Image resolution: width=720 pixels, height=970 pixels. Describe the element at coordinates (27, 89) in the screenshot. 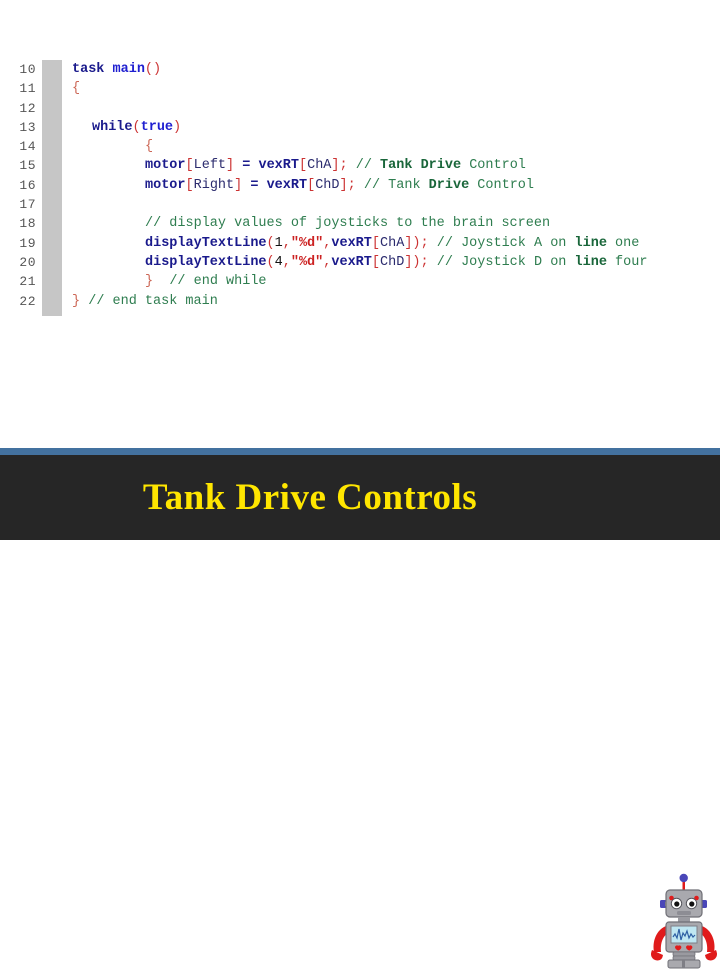

I see `line-number: 11` at that location.